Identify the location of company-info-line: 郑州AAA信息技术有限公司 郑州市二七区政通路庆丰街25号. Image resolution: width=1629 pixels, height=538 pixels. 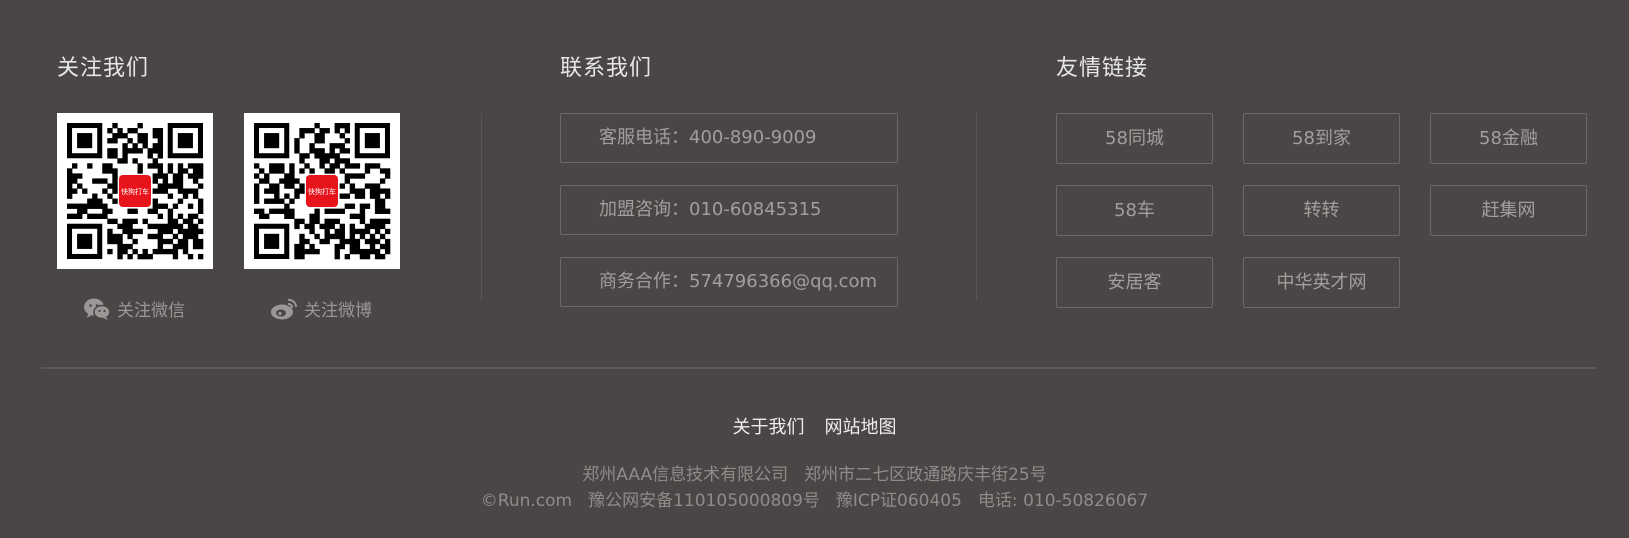
(814, 472).